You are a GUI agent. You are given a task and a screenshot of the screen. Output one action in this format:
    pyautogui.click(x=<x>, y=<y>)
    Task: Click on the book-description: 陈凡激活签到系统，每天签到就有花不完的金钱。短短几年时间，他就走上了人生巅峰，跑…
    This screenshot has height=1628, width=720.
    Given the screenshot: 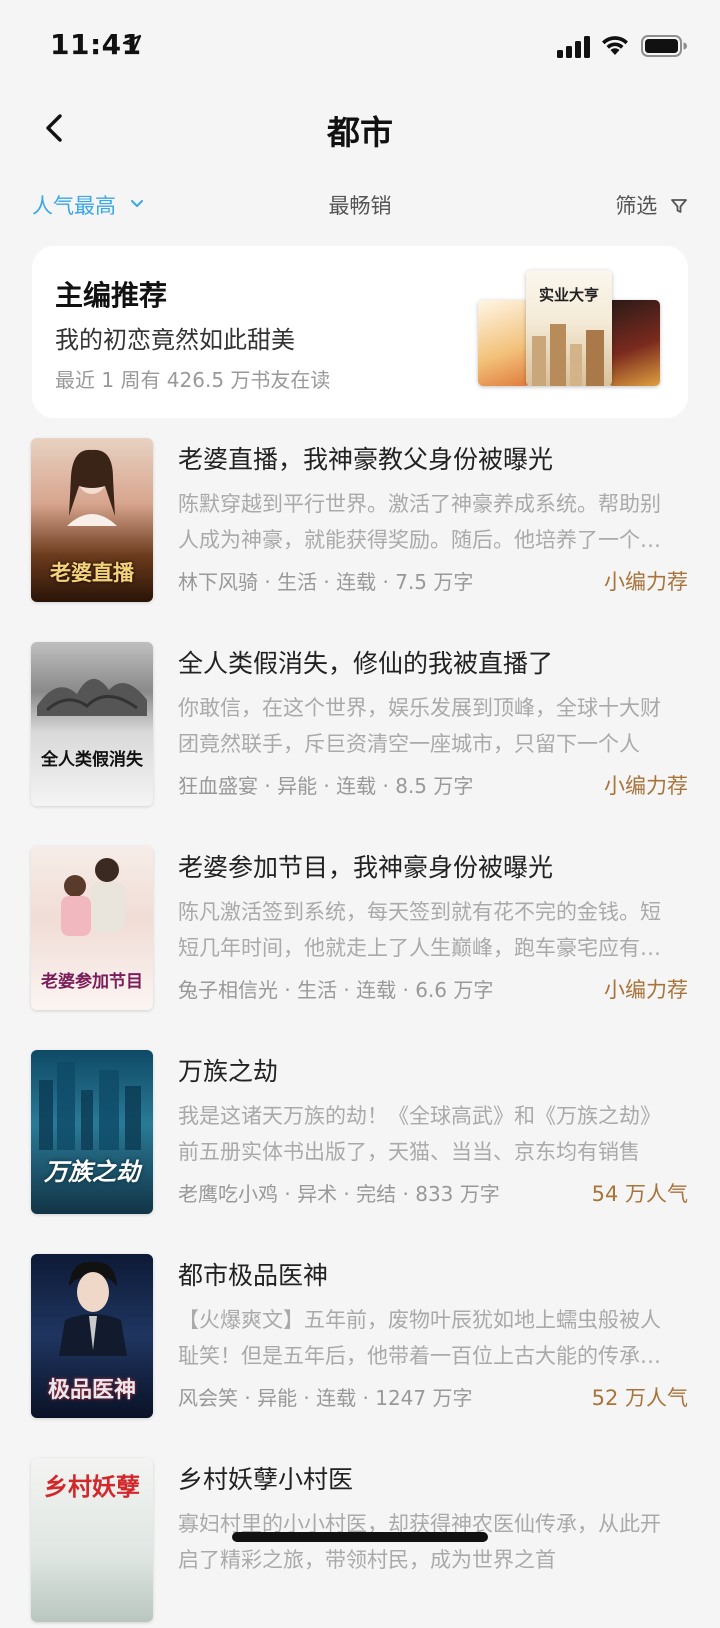 What is the action you would take?
    pyautogui.click(x=419, y=930)
    